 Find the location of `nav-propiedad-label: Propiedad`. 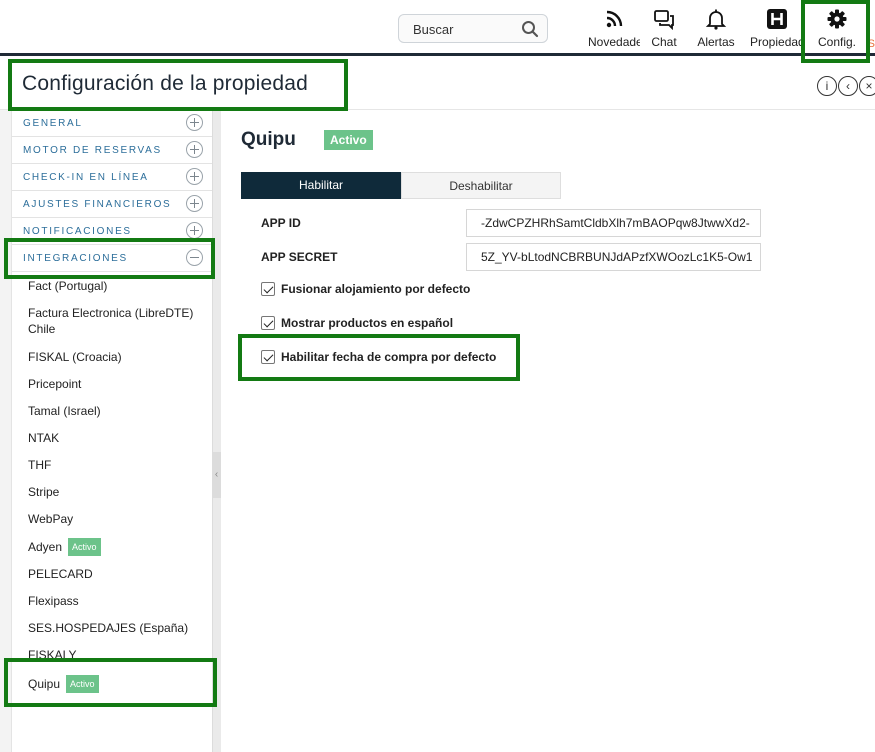

nav-propiedad-label: Propiedad is located at coordinates (777, 42).